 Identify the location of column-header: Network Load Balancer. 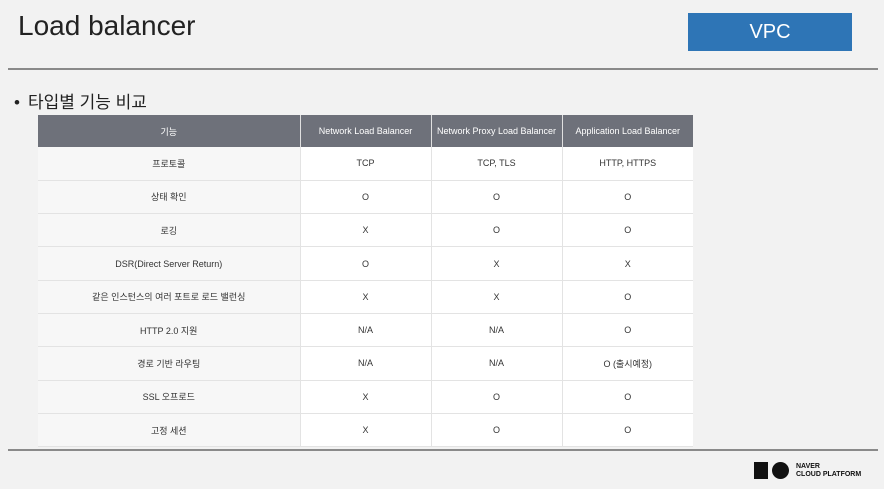
(366, 131).